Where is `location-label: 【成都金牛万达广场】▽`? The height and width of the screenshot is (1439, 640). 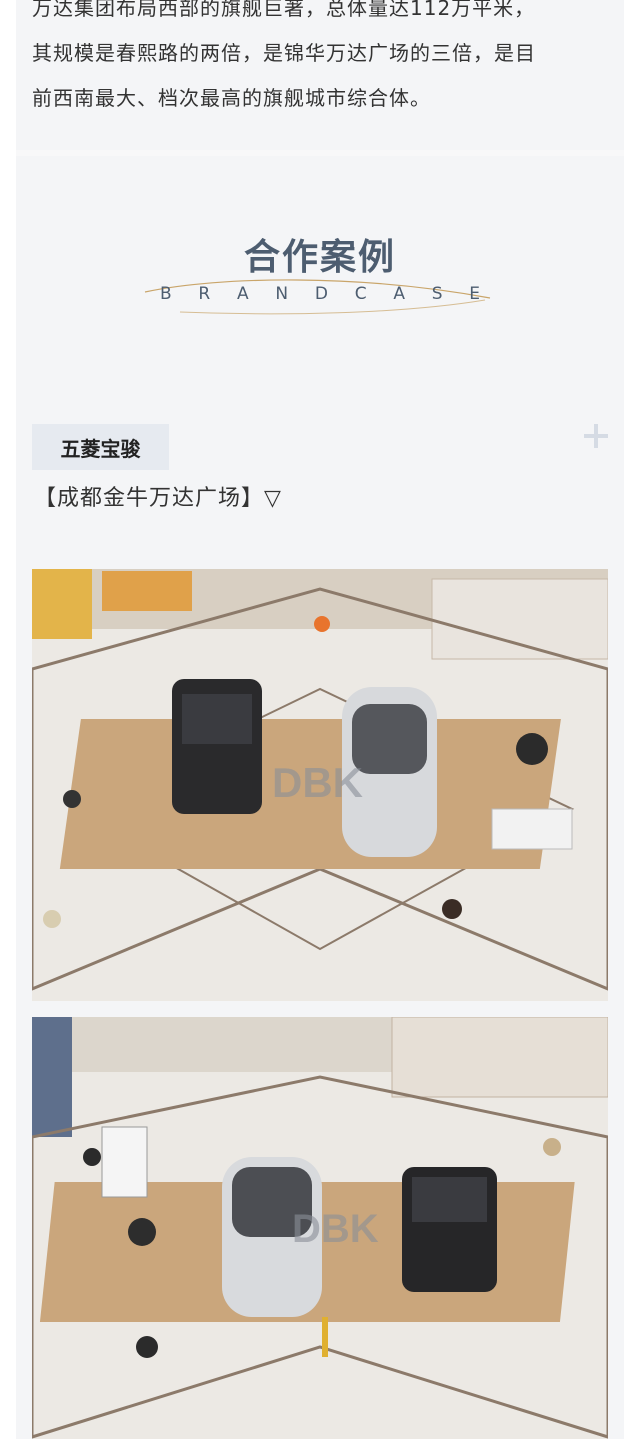
location-label: 【成都金牛万达广场】▽ is located at coordinates (158, 498).